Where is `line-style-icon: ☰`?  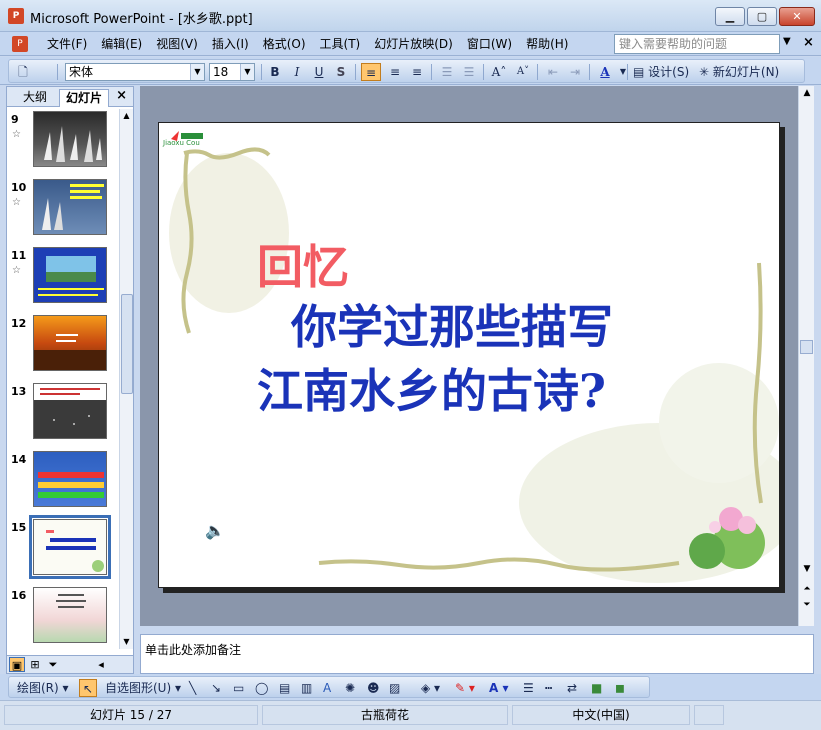
line-style-icon: ☰ is located at coordinates (528, 688).